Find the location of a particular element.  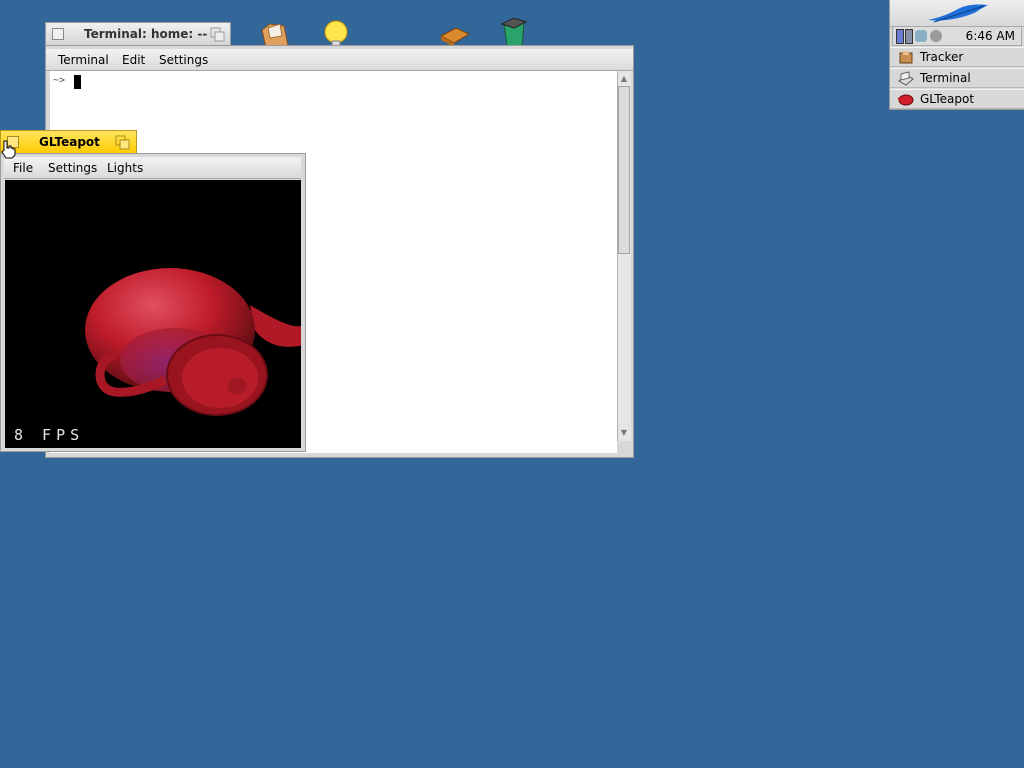

text-cursor is located at coordinates (77, 82).